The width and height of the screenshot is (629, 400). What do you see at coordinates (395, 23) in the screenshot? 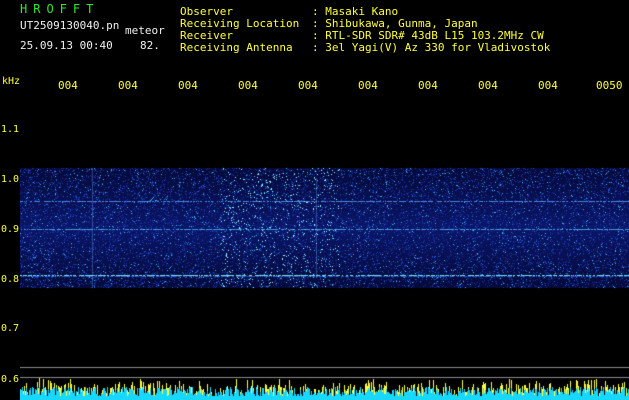
I see `info-value-location: : Shibukawa, Gunma, Japan` at bounding box center [395, 23].